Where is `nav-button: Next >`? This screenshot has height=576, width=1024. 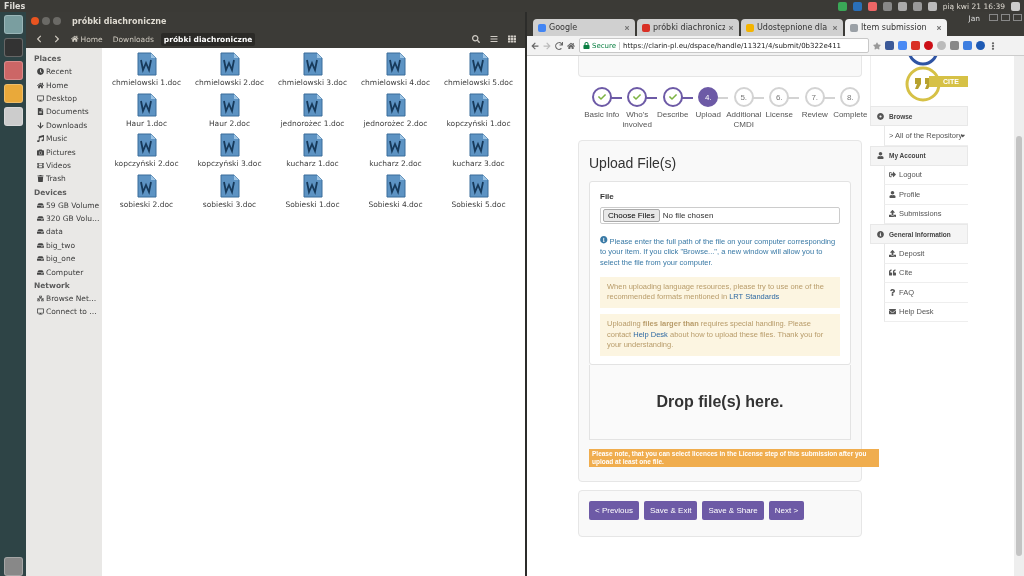
nav-button: Next > is located at coordinates (786, 511).